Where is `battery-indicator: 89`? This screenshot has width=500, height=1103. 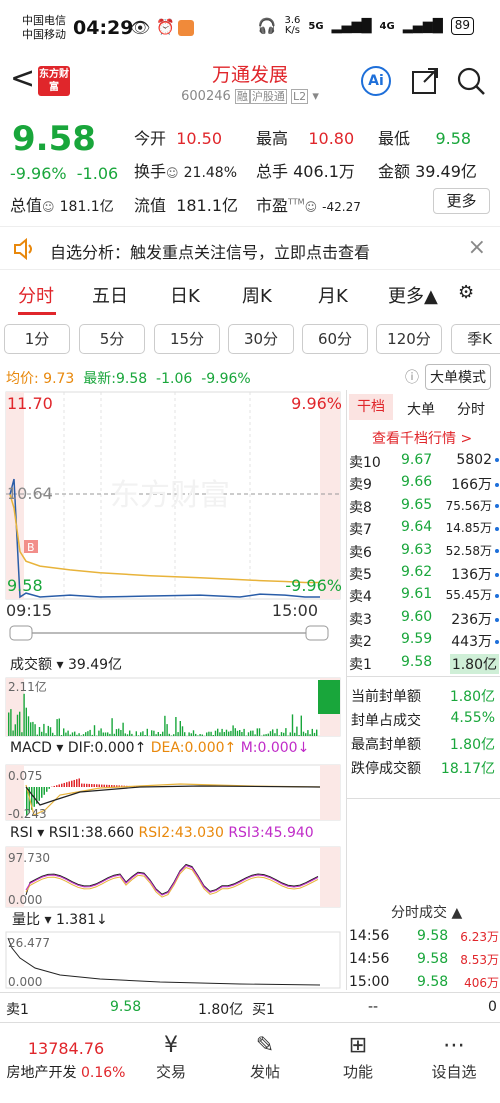 battery-indicator: 89 is located at coordinates (462, 26).